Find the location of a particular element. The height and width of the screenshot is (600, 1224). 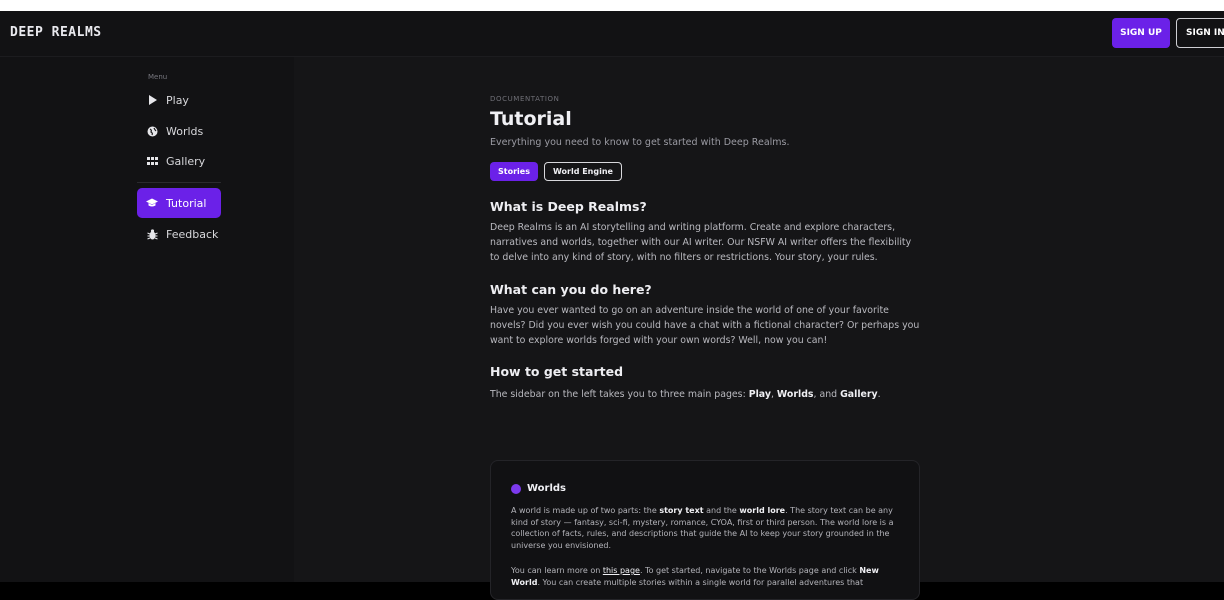

worlds-link-text: Worlds is located at coordinates (795, 395).